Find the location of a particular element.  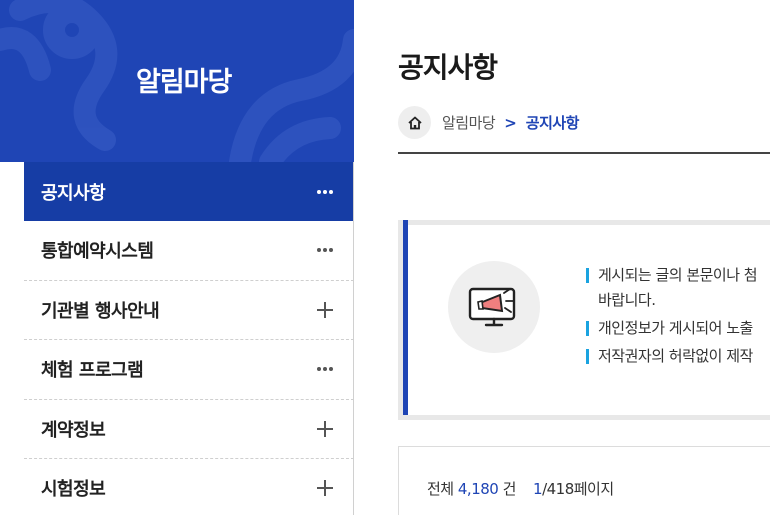

sidebar-item-exam: 시험정보 is located at coordinates (189, 487).